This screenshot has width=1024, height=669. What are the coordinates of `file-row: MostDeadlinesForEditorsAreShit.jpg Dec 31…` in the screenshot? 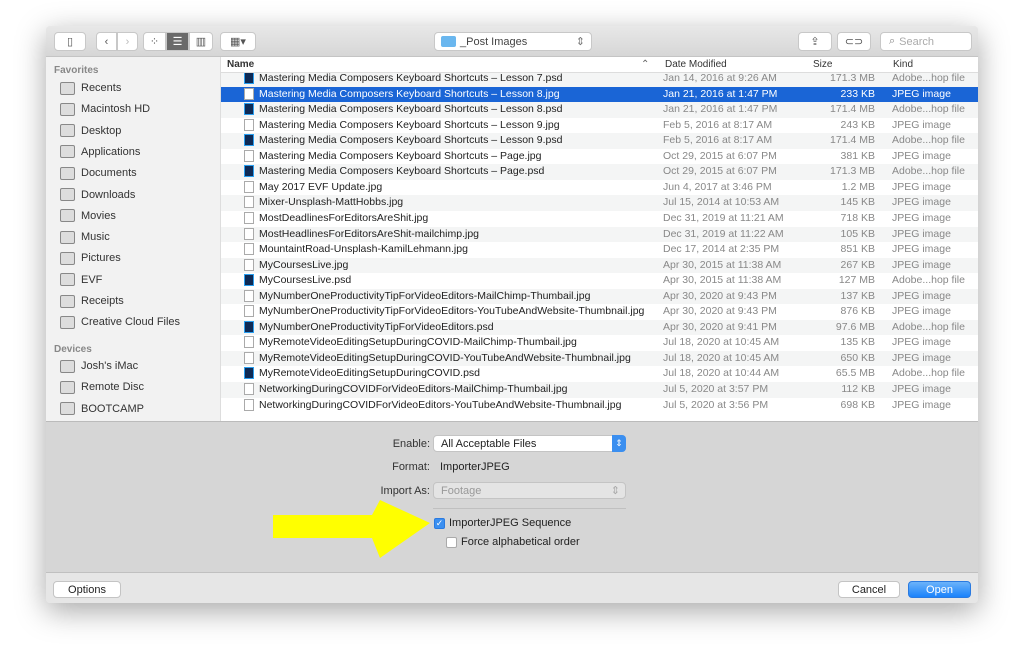 It's located at (599, 219).